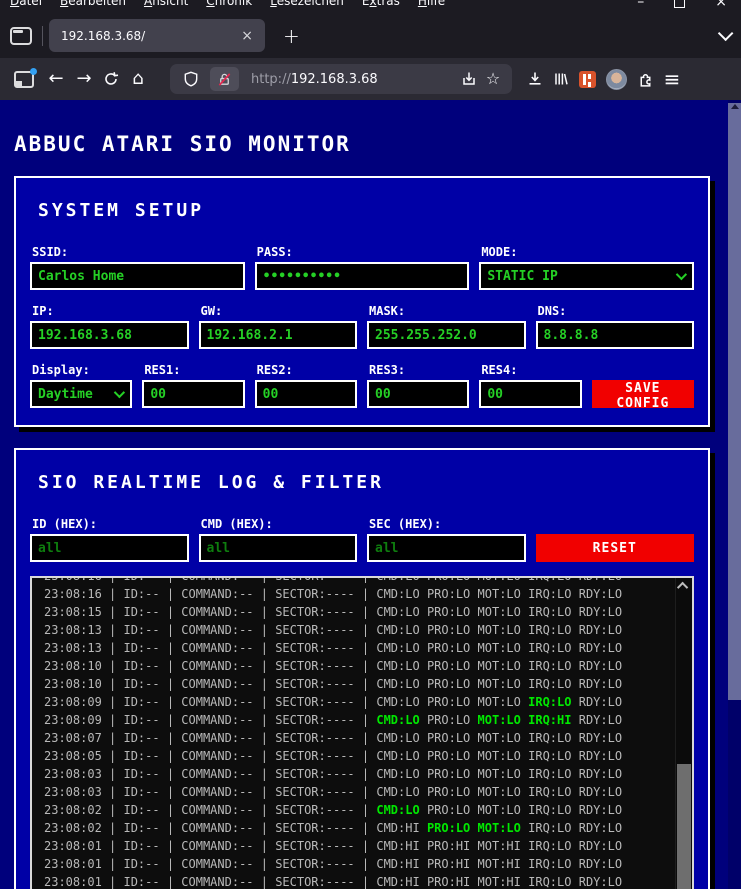 Image resolution: width=741 pixels, height=889 pixels. What do you see at coordinates (93, 6) in the screenshot?
I see `menu-bearbeiten: Bearbeiten` at bounding box center [93, 6].